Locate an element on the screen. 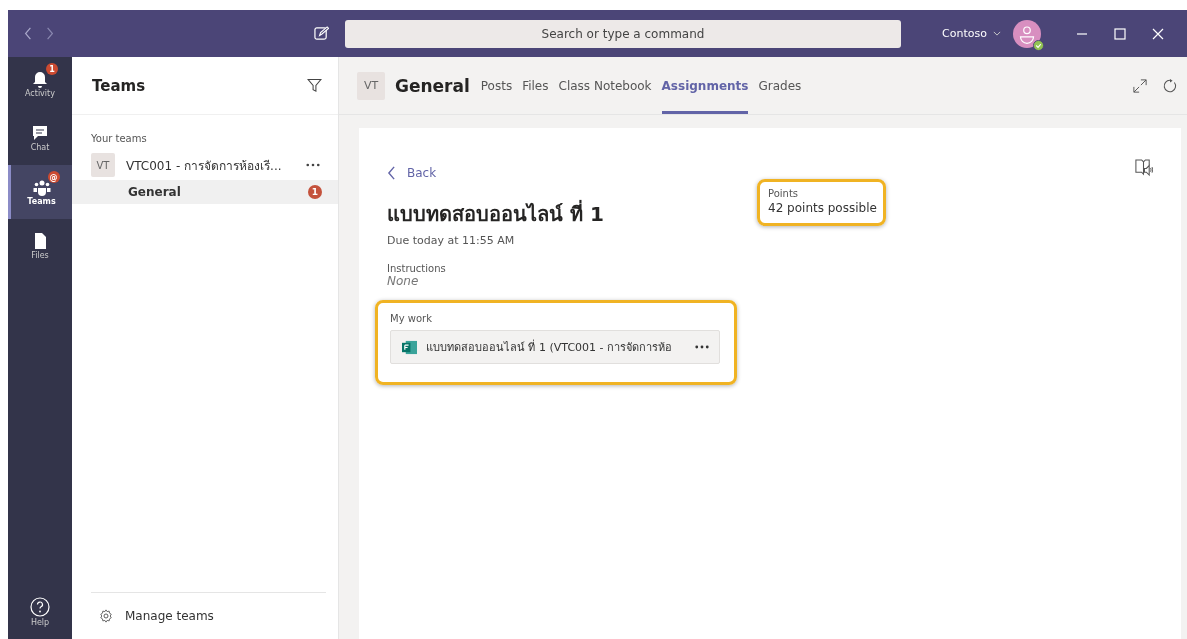 The height and width of the screenshot is (639, 1187). attachment-card: แบบทดสอบออนไลน์ ที่ 1 (VTC001 - การจัดการห้อ is located at coordinates (555, 347).